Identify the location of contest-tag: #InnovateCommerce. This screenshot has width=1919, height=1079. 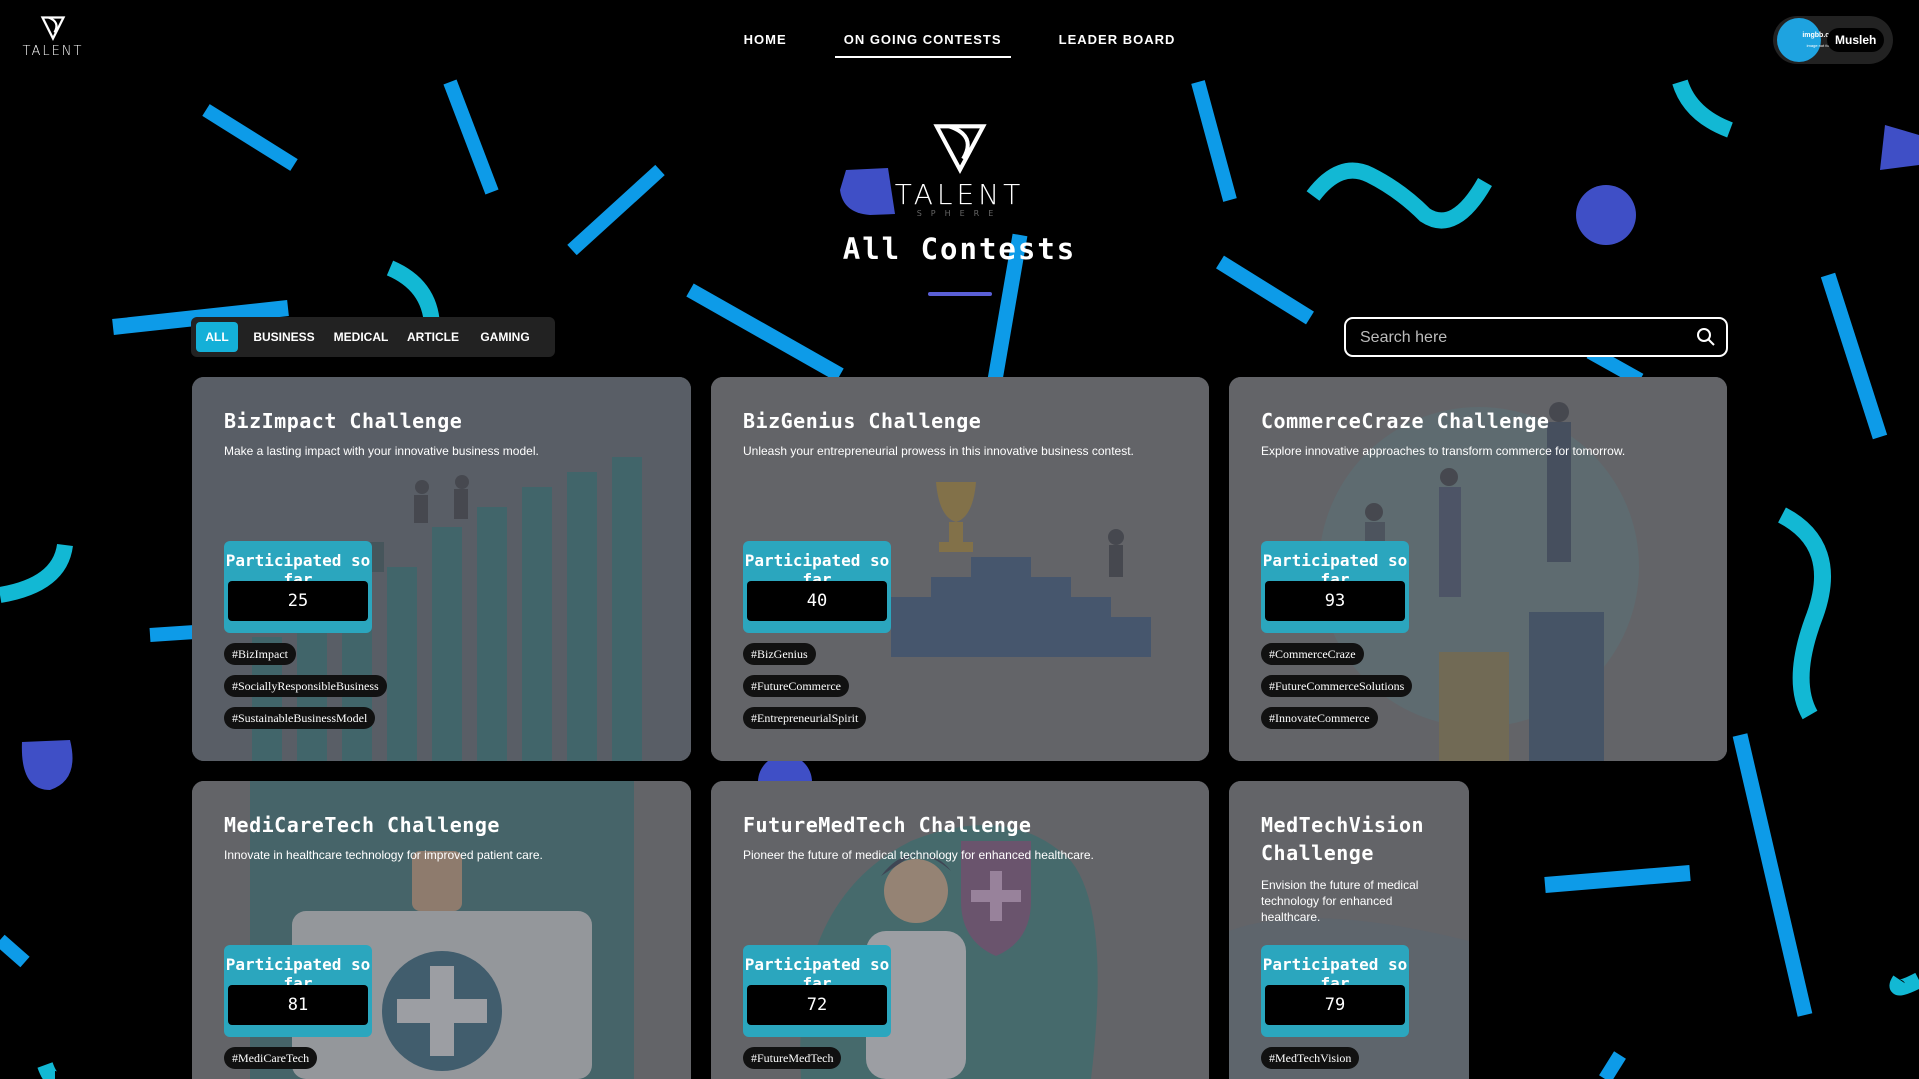
(1319, 718).